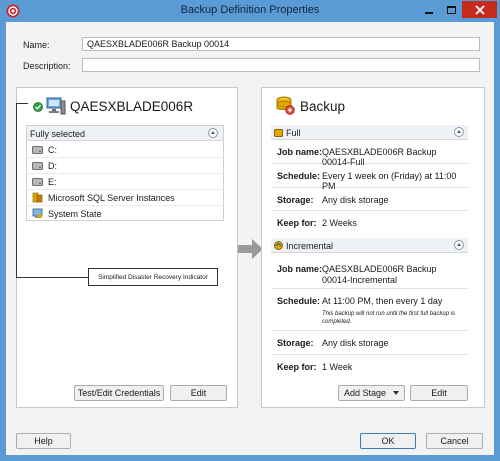 This screenshot has width=500, height=461. I want to click on list-item: System State, so click(125, 214).